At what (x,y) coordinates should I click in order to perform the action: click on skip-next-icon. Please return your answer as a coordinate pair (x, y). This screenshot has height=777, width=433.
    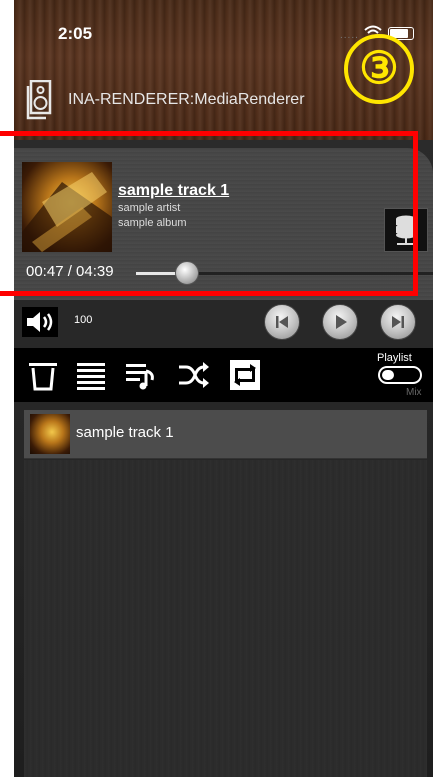
    Looking at the image, I should click on (398, 322).